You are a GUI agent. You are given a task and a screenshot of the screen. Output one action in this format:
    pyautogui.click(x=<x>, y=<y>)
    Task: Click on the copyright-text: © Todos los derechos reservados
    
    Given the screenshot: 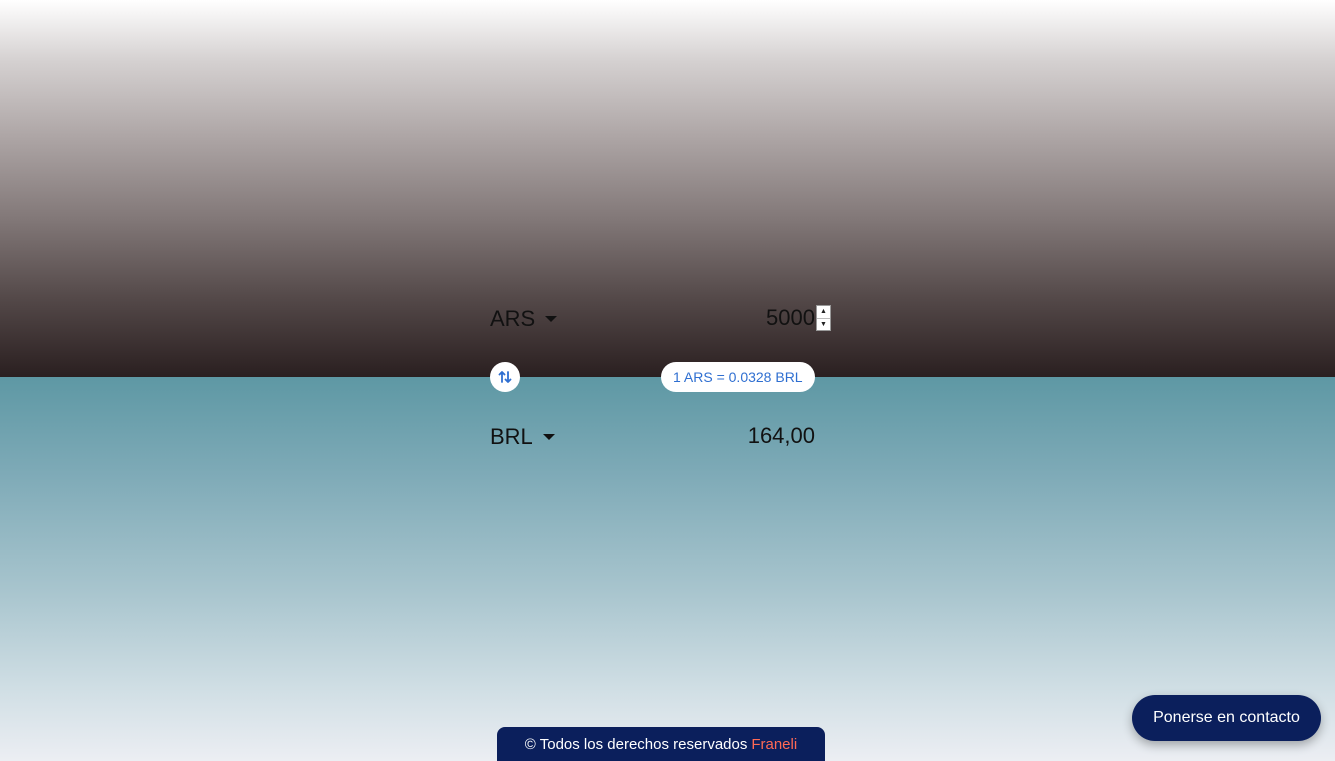 What is the action you would take?
    pyautogui.click(x=636, y=744)
    